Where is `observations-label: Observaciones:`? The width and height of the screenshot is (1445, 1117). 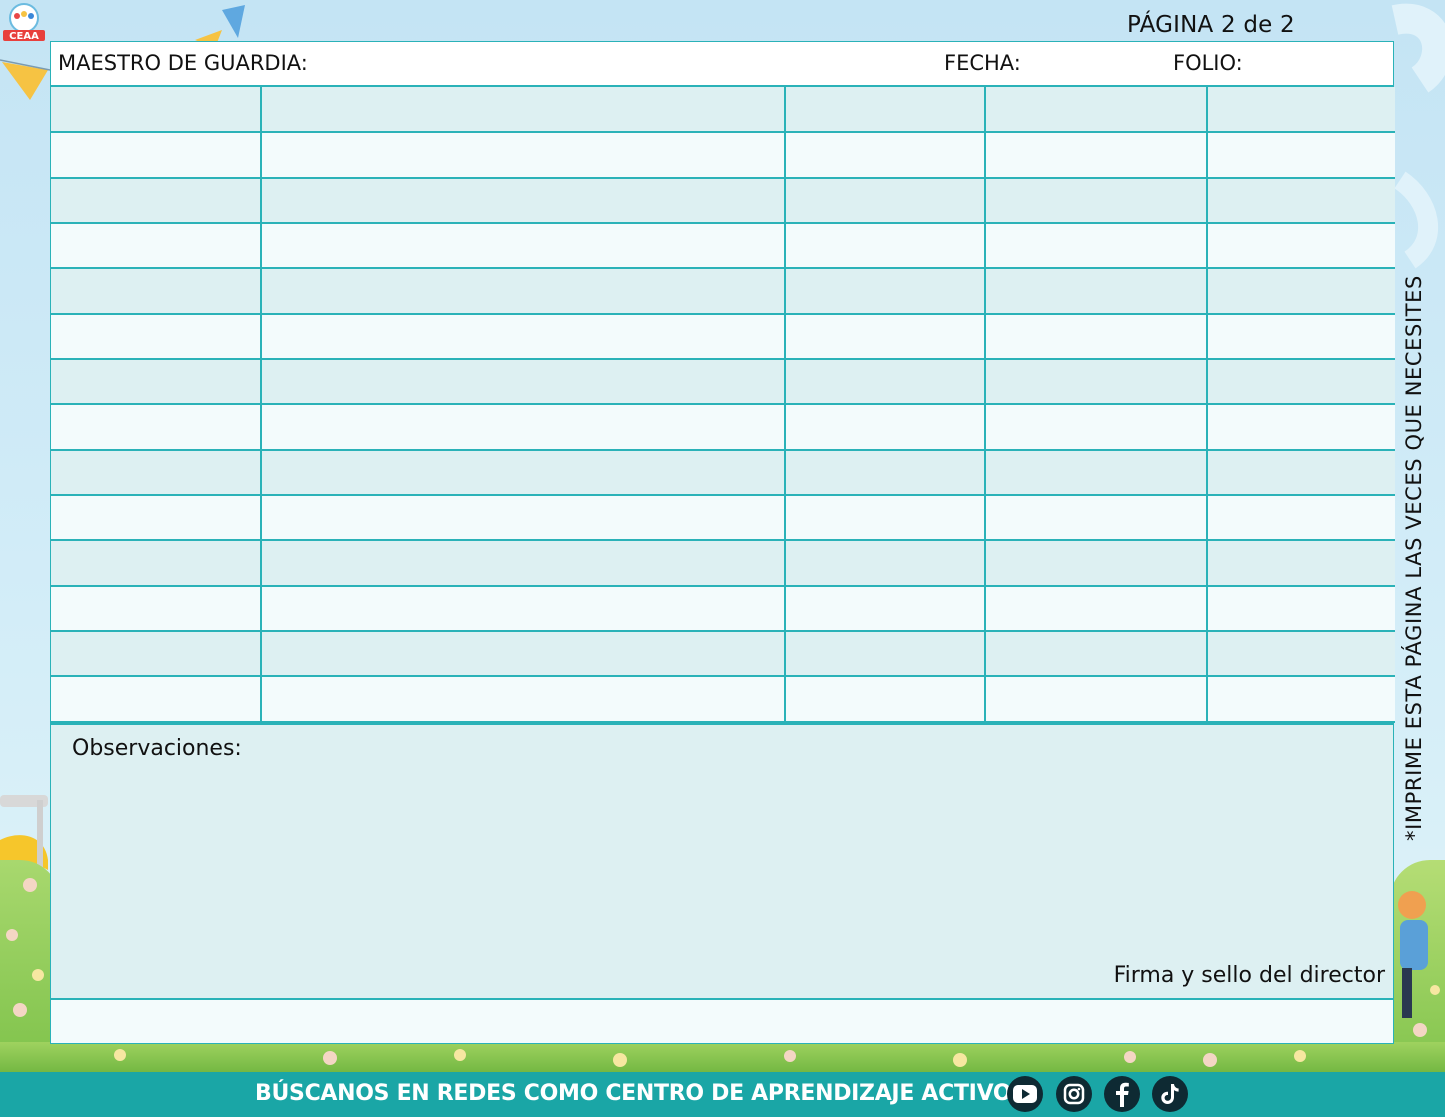
observations-label: Observaciones: is located at coordinates (157, 748).